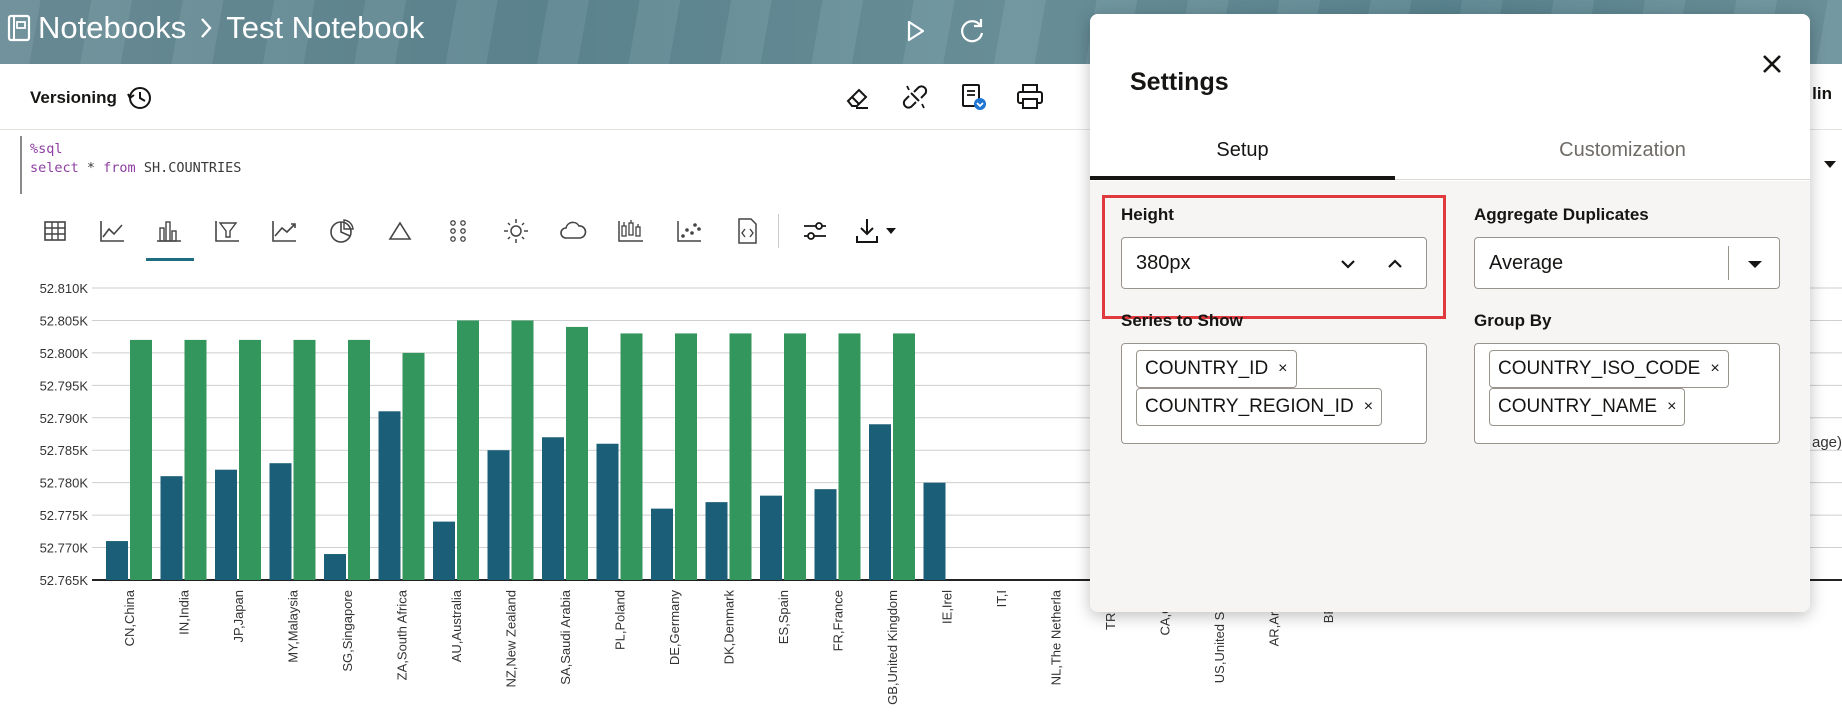 This screenshot has width=1842, height=720. I want to click on x-tick-label: GB,United Kingdom, so click(892, 647).